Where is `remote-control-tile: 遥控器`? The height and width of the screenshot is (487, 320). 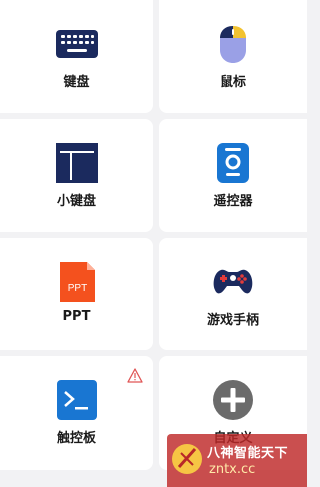
remote-control-tile: 遥控器 is located at coordinates (233, 175).